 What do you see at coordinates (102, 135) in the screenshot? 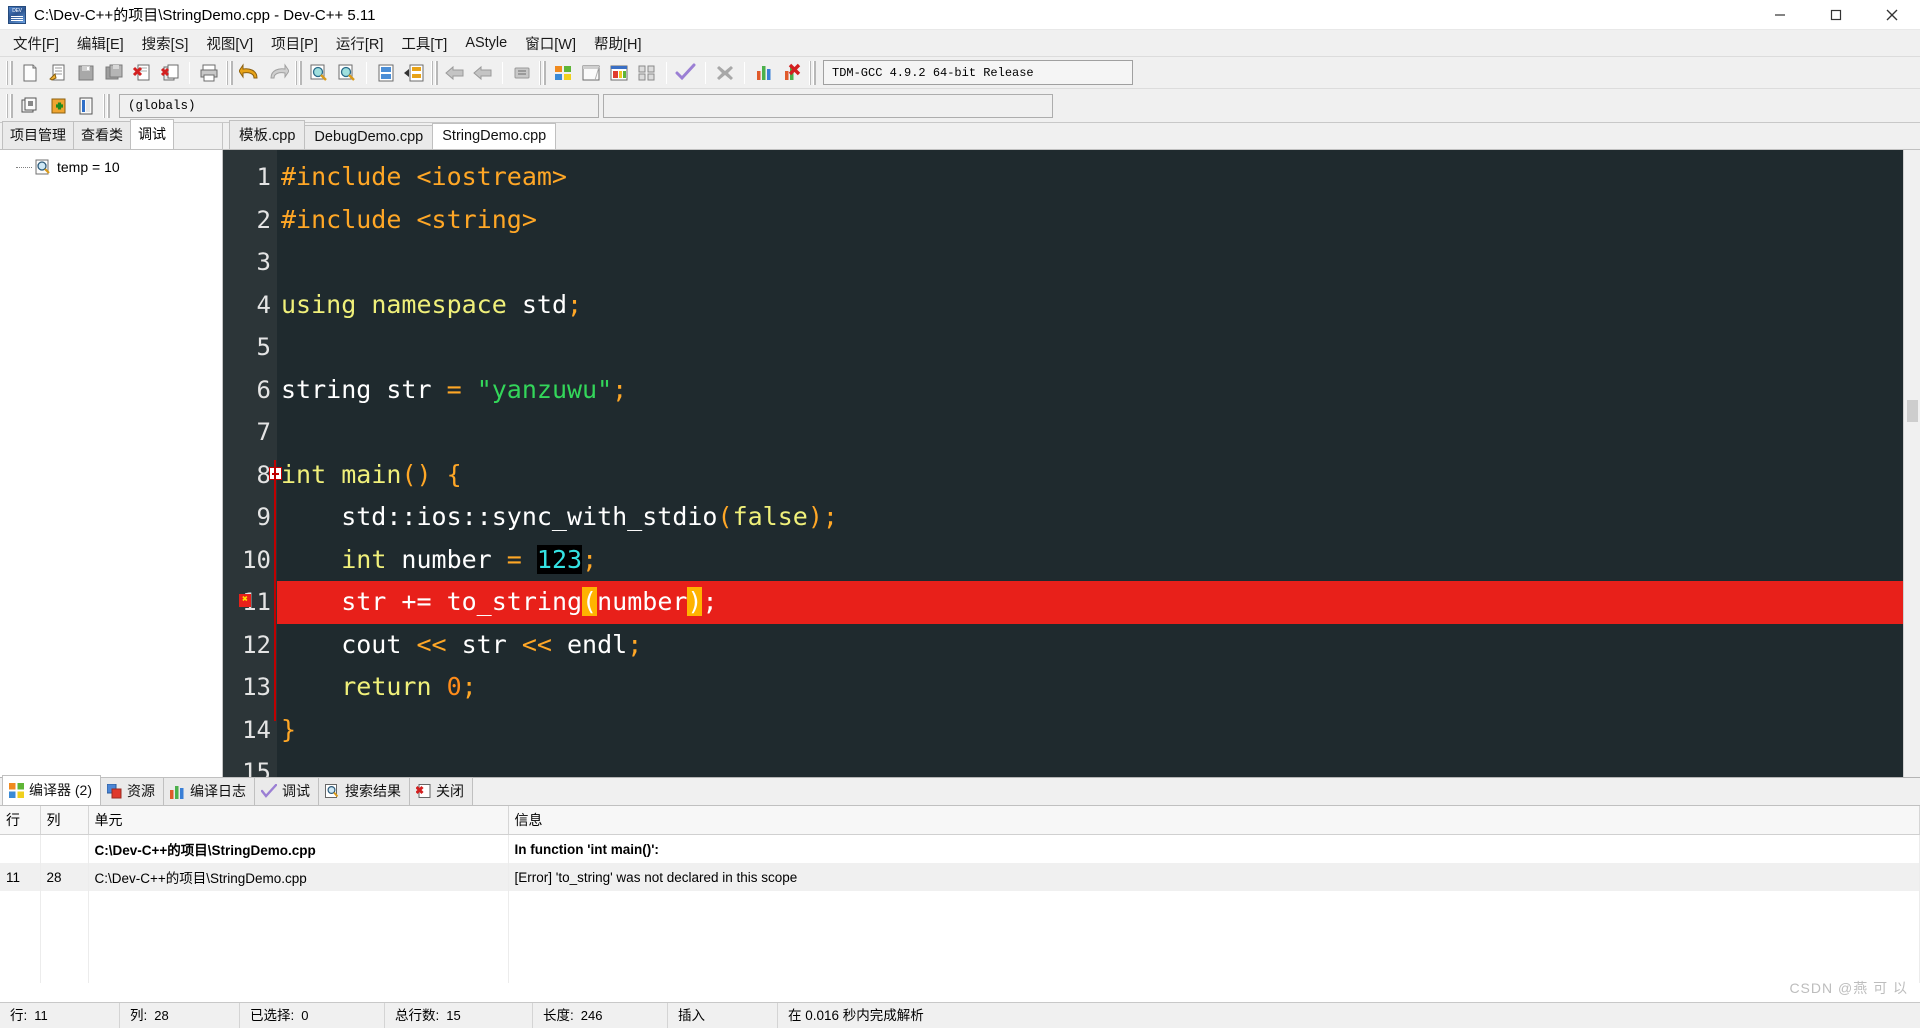
I see `tab-class-browser: 查看类` at bounding box center [102, 135].